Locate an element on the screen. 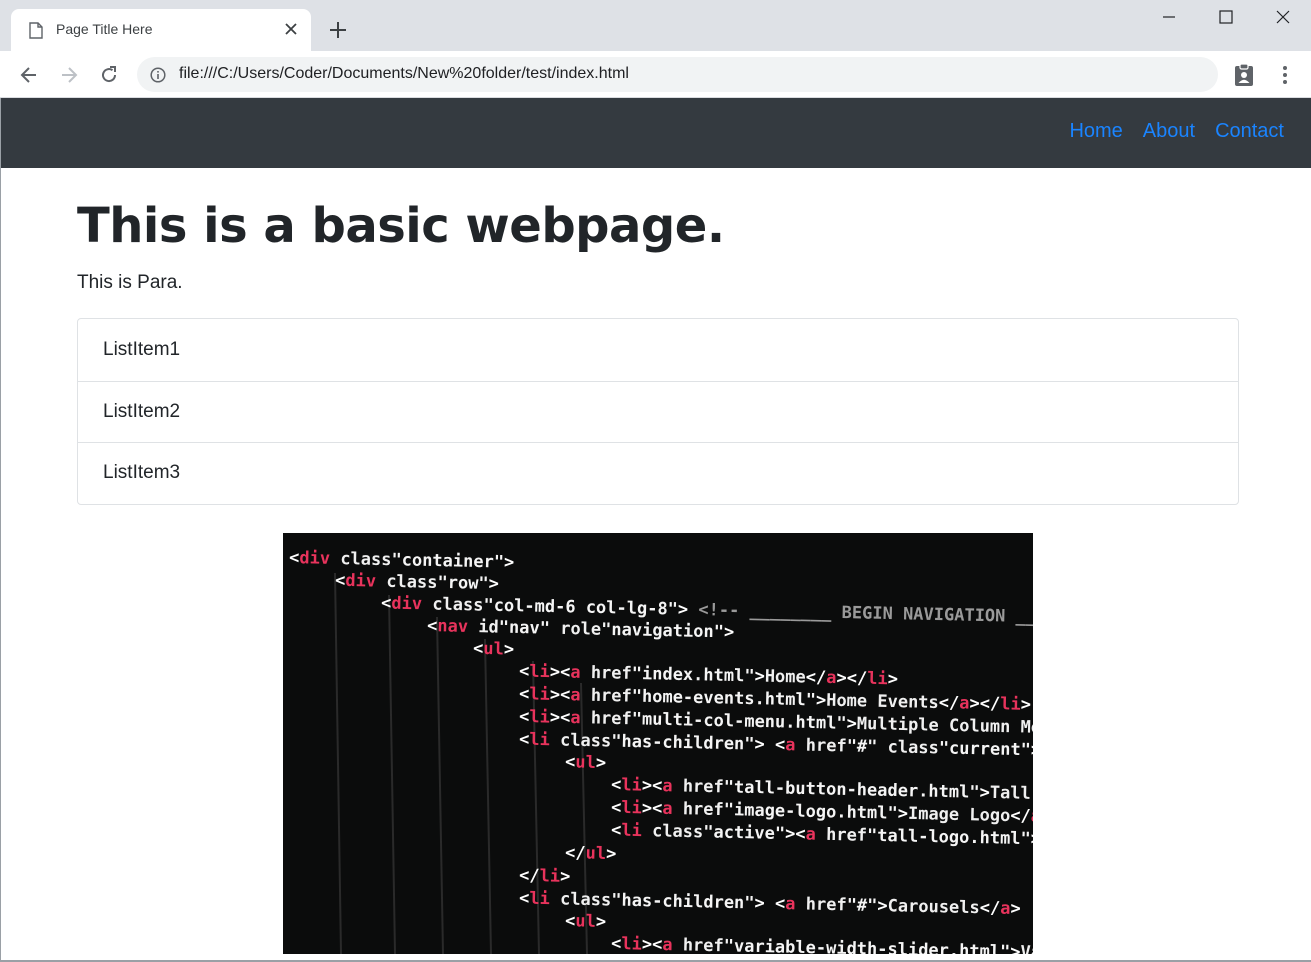 This screenshot has height=962, width=1311. close-window-button is located at coordinates (1282, 17).